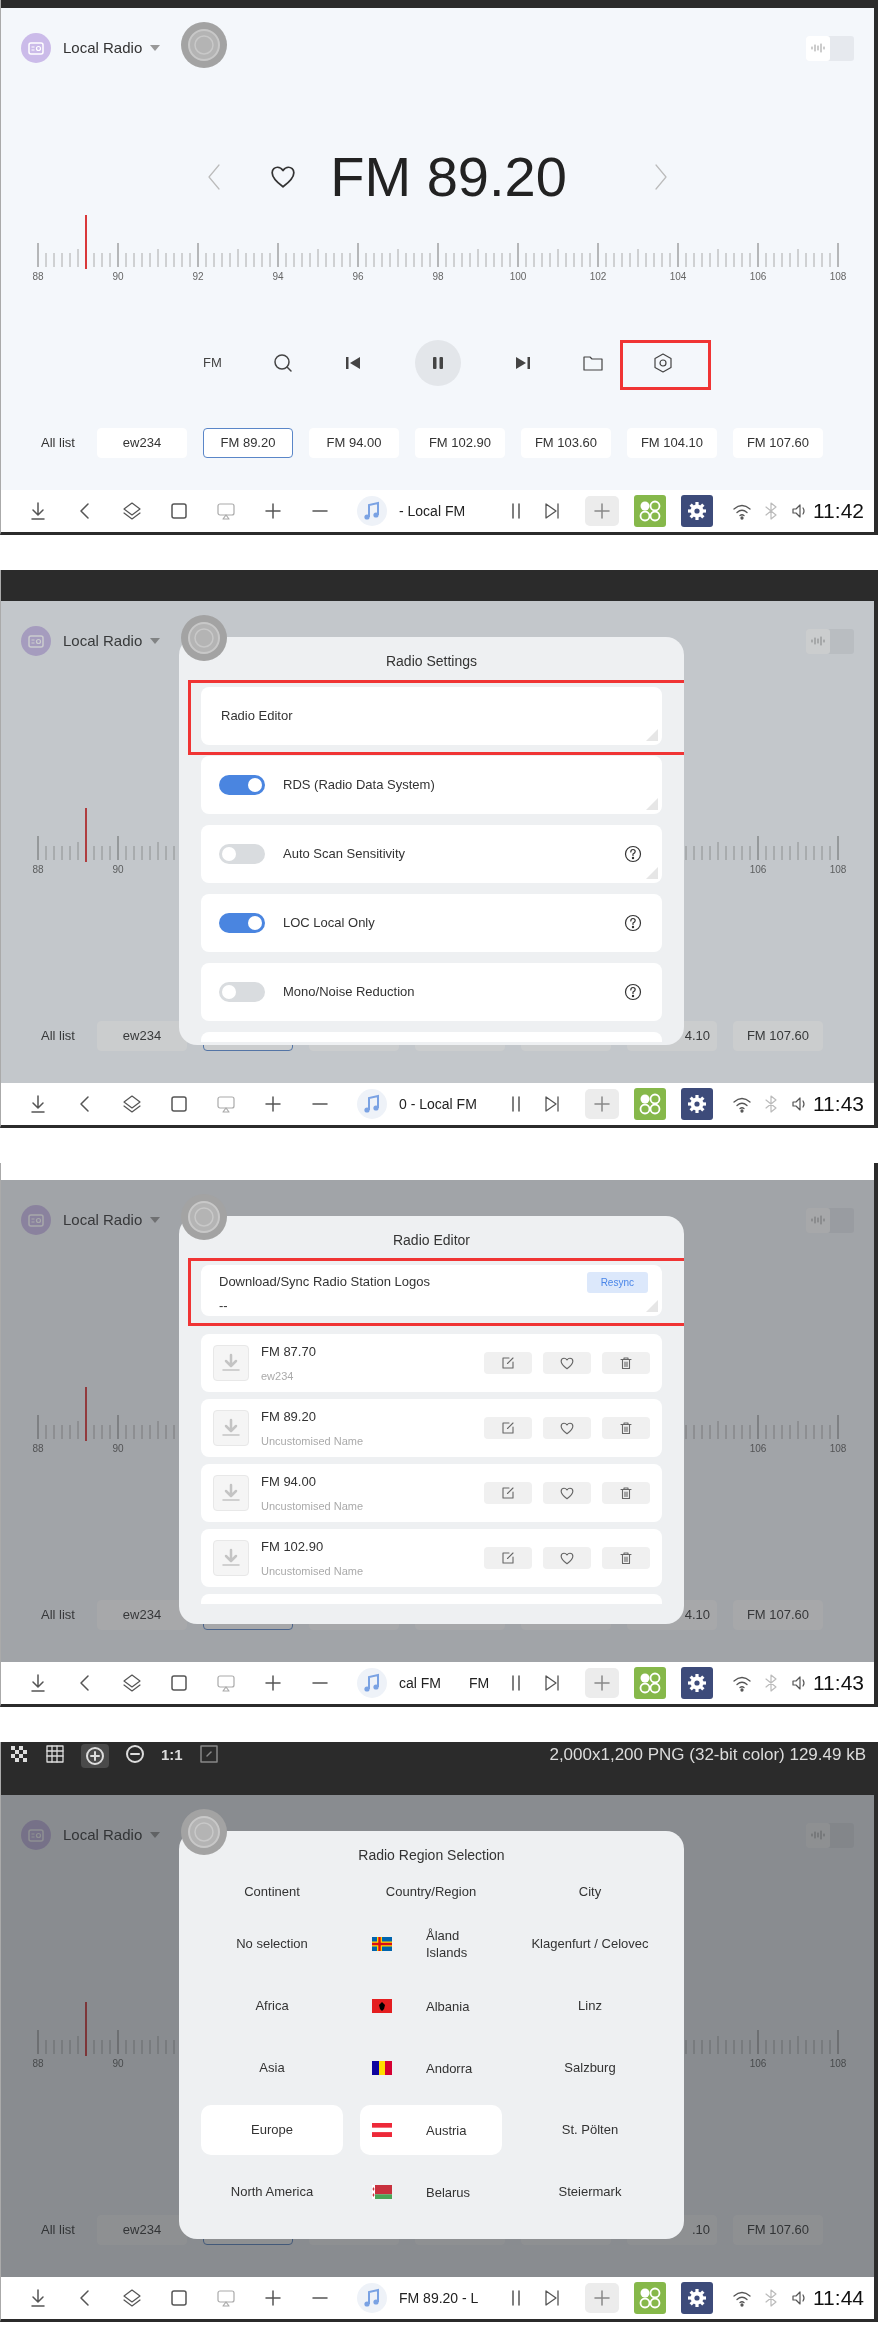  What do you see at coordinates (590, 2006) in the screenshot?
I see `city-option: Linz` at bounding box center [590, 2006].